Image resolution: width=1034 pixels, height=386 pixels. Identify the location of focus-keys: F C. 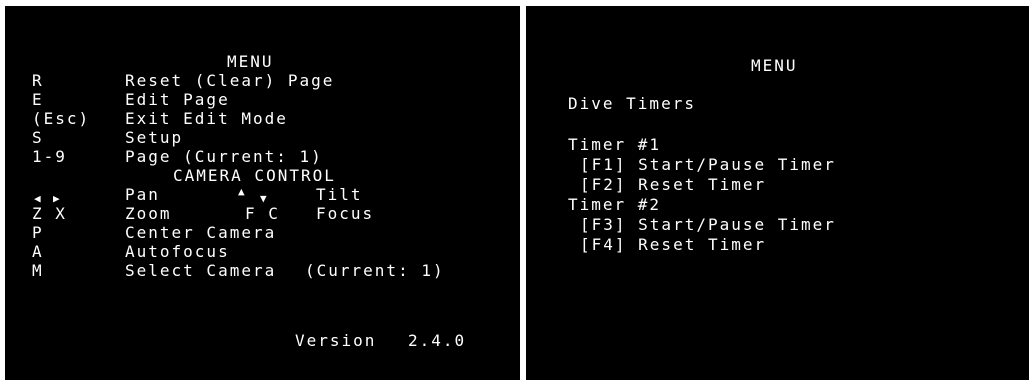
(262, 213).